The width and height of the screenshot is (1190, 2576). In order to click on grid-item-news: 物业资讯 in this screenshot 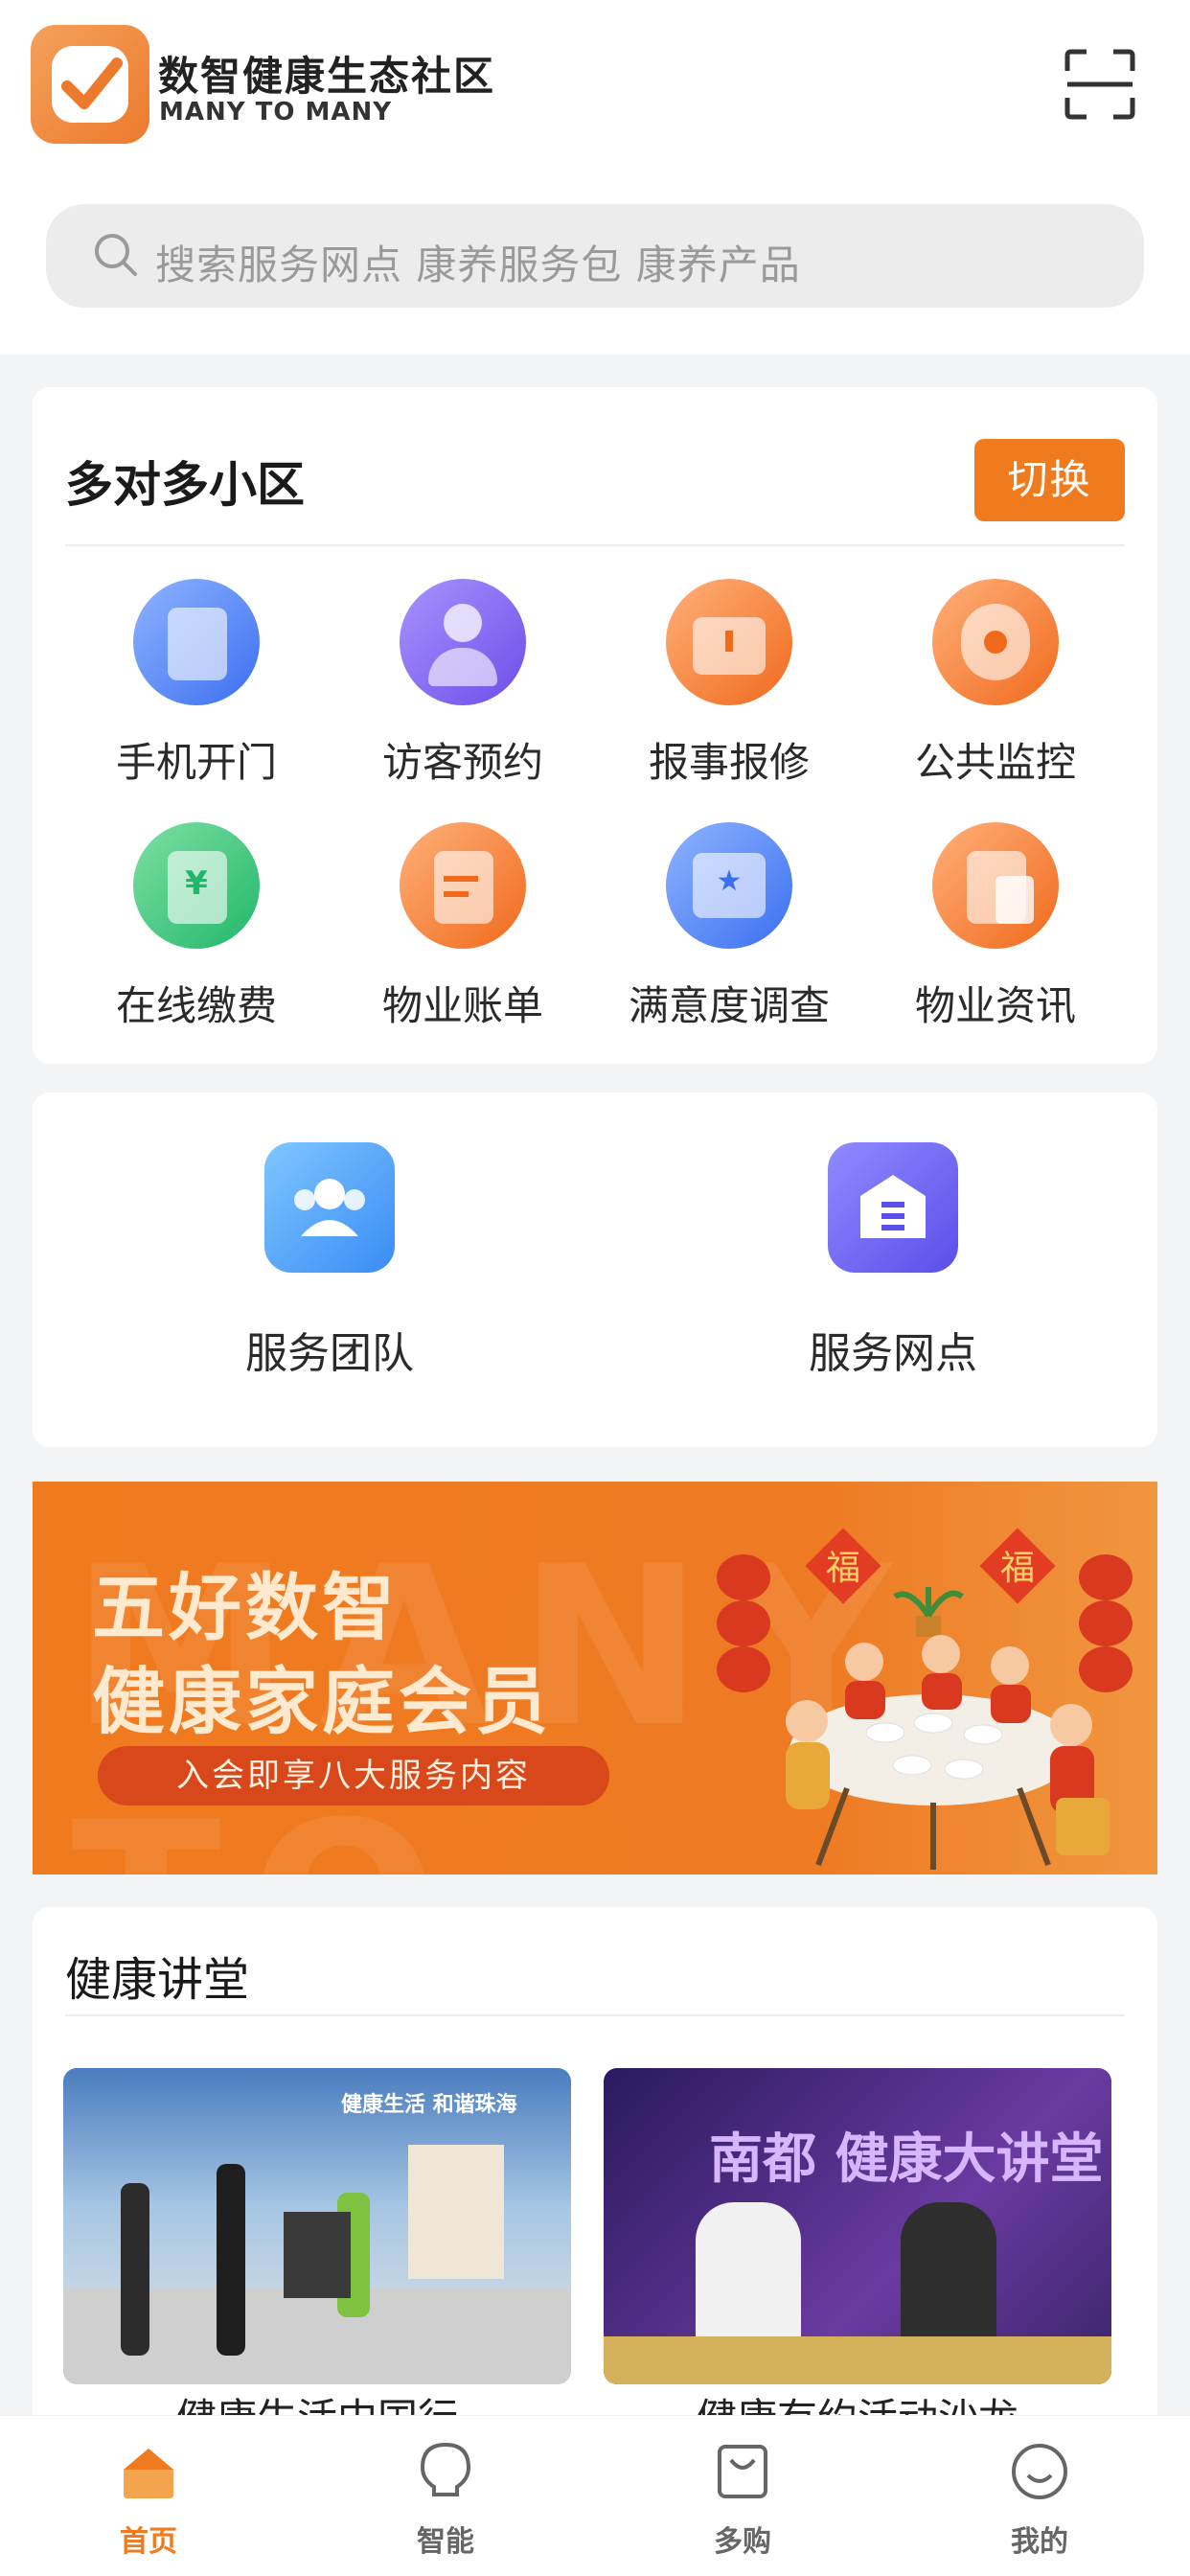, I will do `click(996, 937)`.